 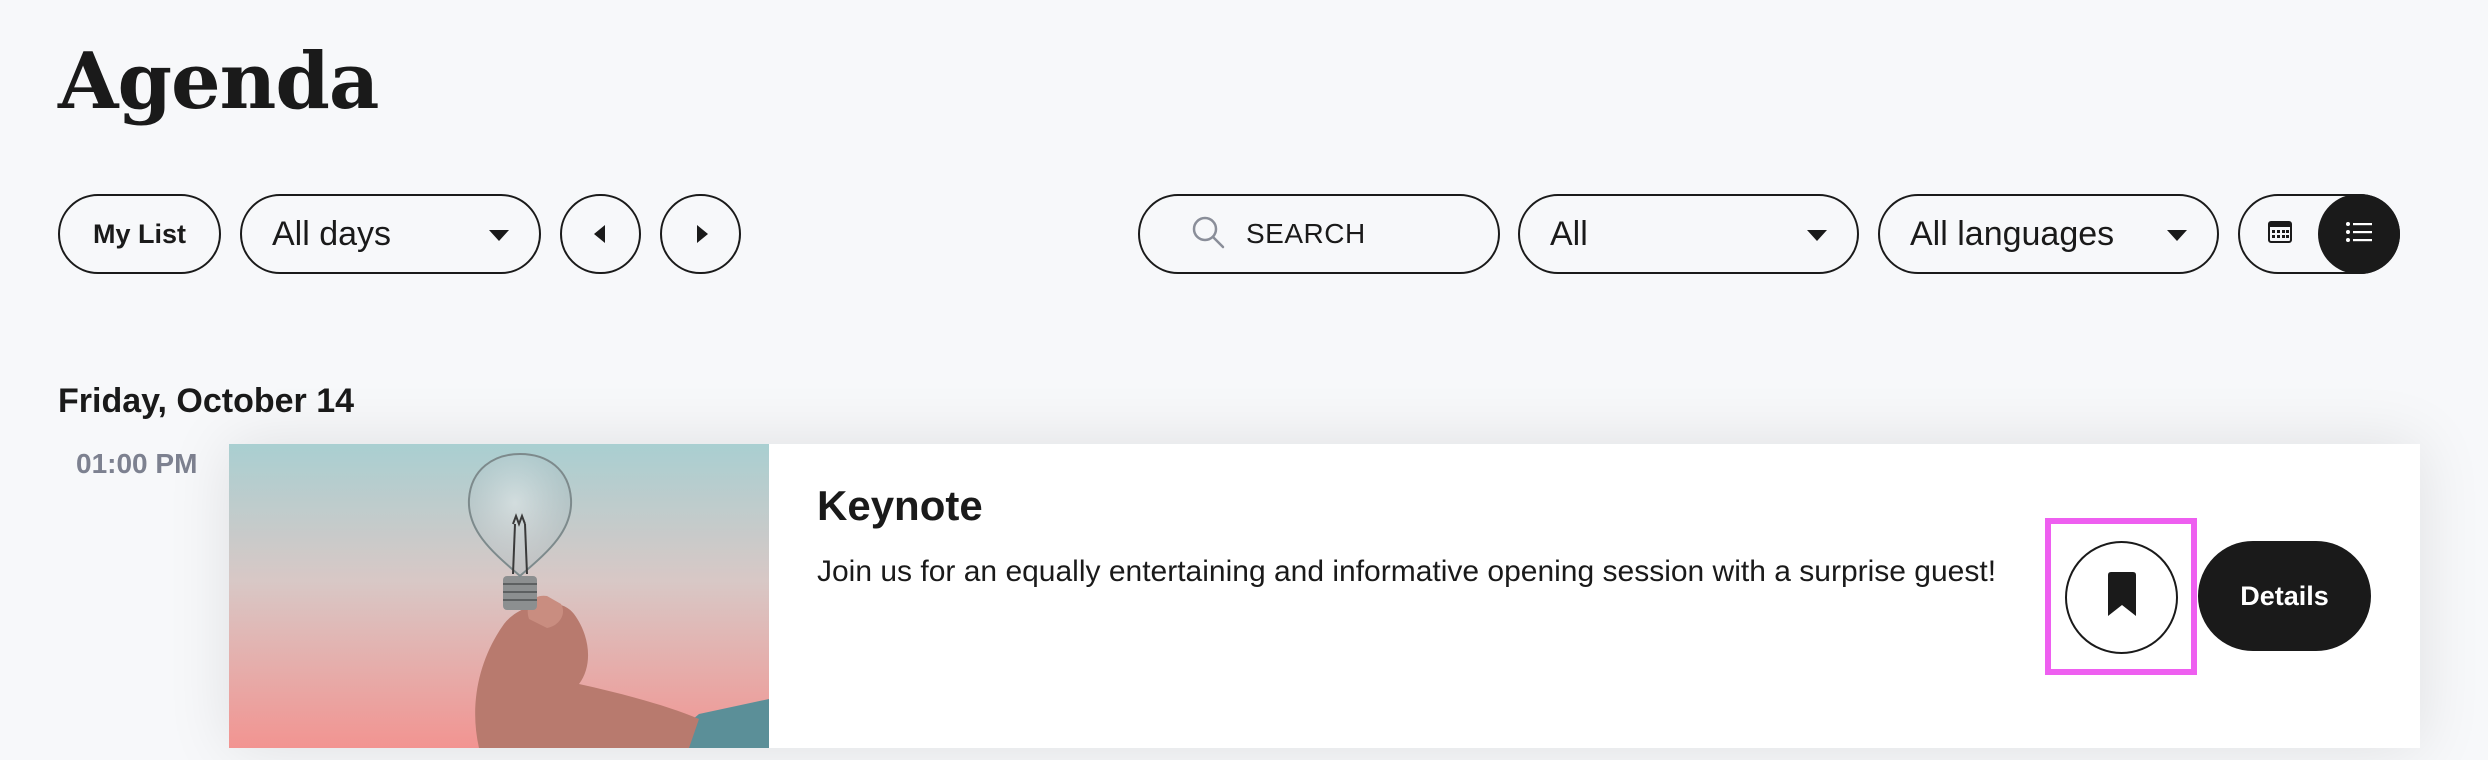 I want to click on bookmark-icon, so click(x=2122, y=597).